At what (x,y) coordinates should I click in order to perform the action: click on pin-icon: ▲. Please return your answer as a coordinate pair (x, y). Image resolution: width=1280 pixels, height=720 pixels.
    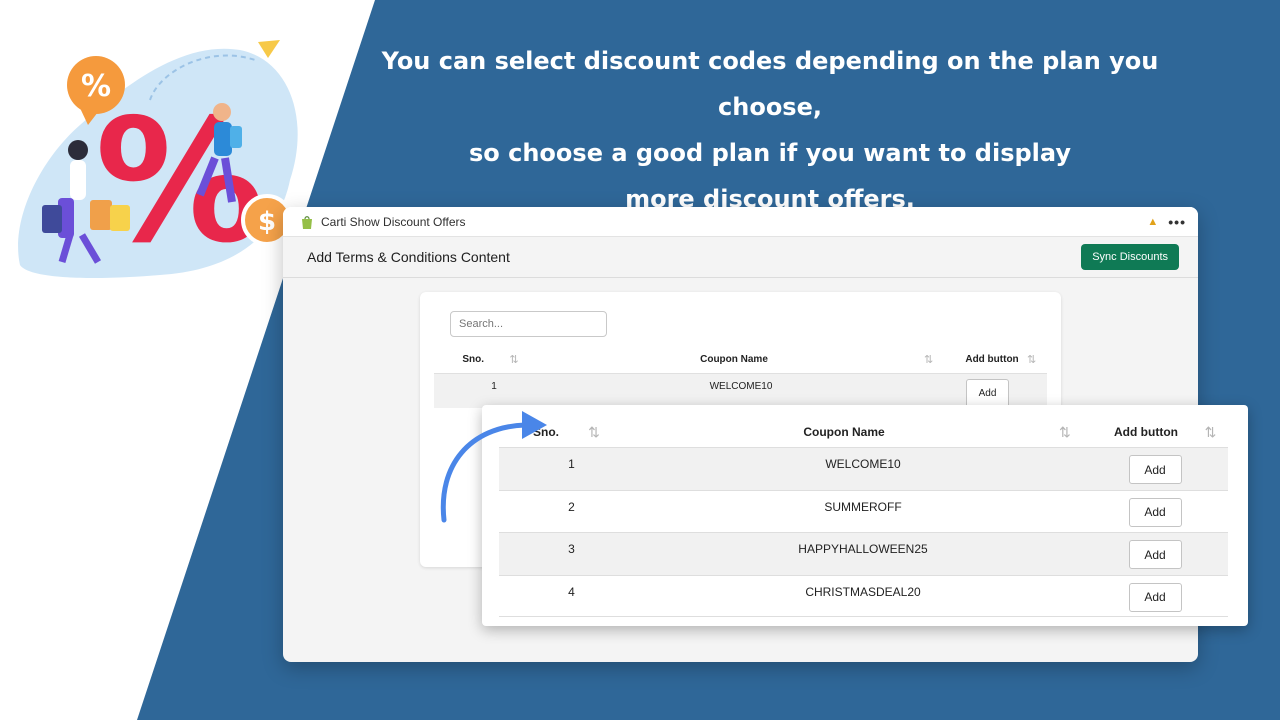
    Looking at the image, I should click on (1152, 222).